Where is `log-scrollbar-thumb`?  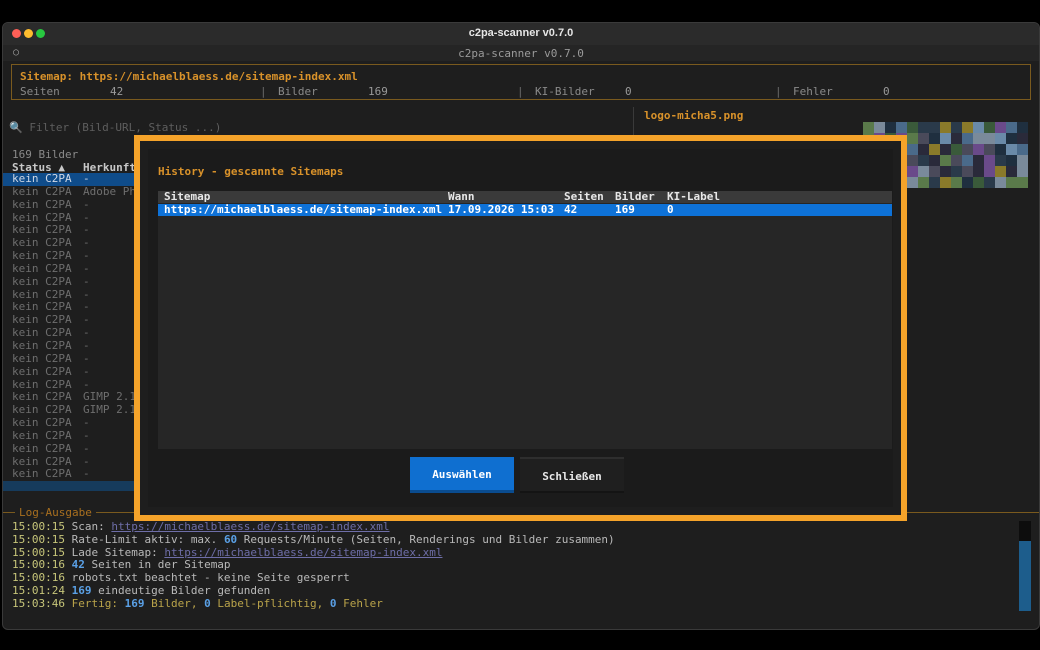 log-scrollbar-thumb is located at coordinates (1025, 576).